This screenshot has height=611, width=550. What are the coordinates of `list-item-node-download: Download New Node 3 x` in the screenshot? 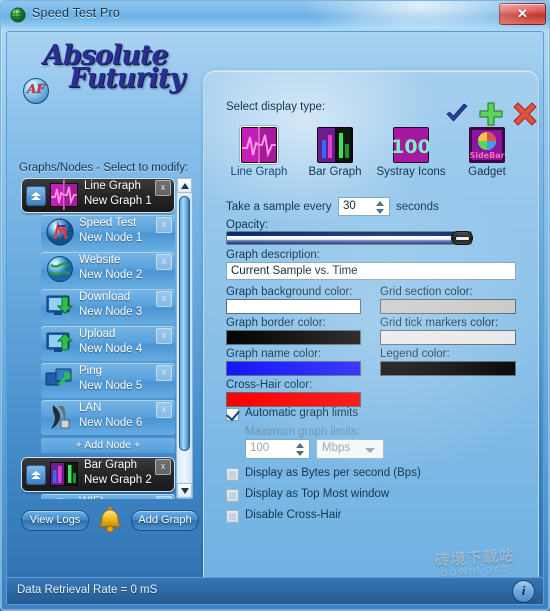 It's located at (98, 306).